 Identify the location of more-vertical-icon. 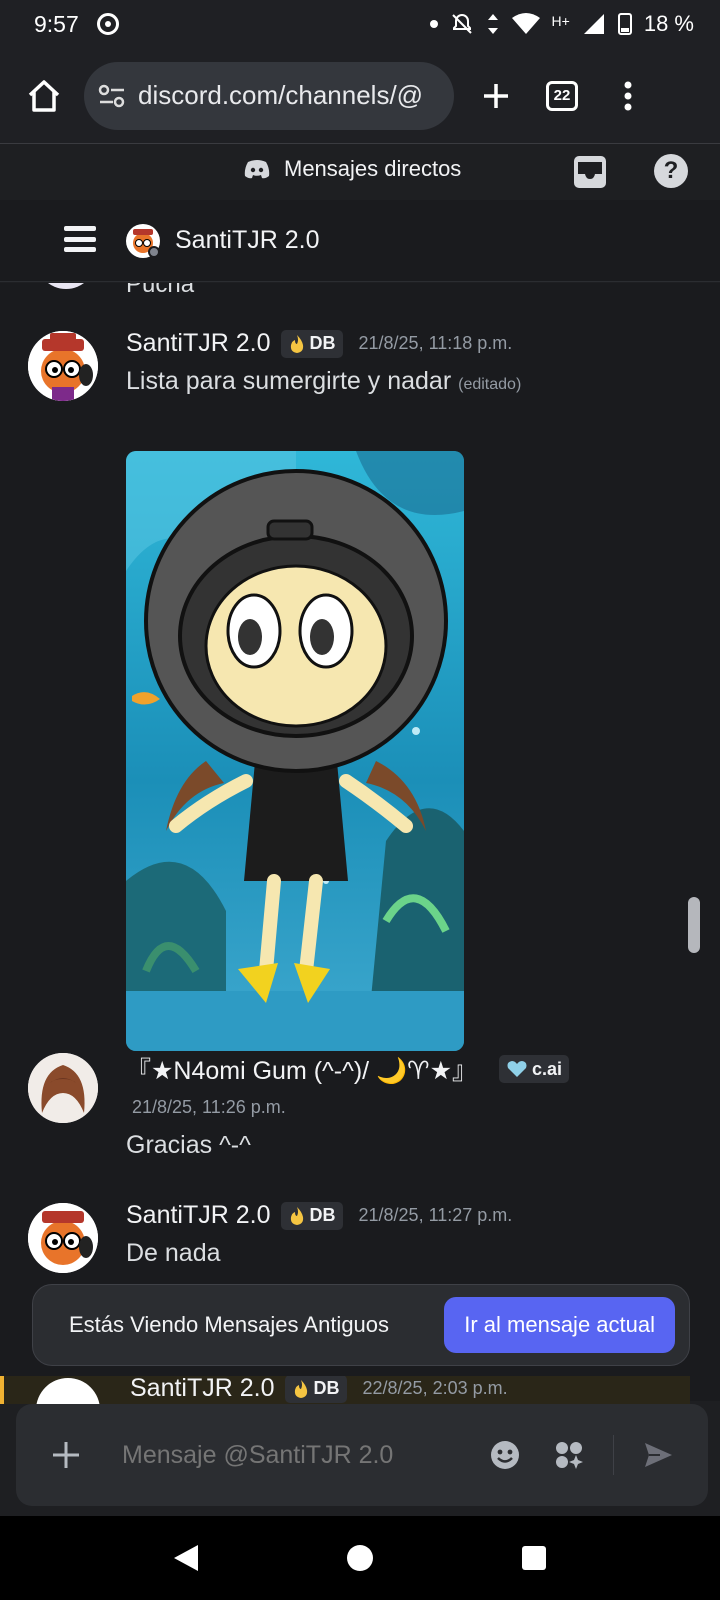
(628, 95).